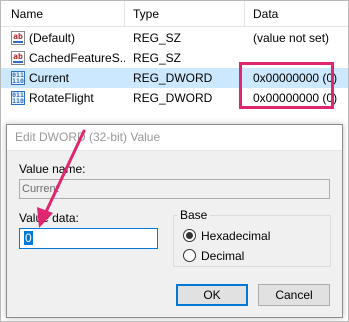 This screenshot has width=349, height=322. I want to click on registry-row-cachedfeature: ab CachedFeatureS... REG_SZ, so click(174, 58).